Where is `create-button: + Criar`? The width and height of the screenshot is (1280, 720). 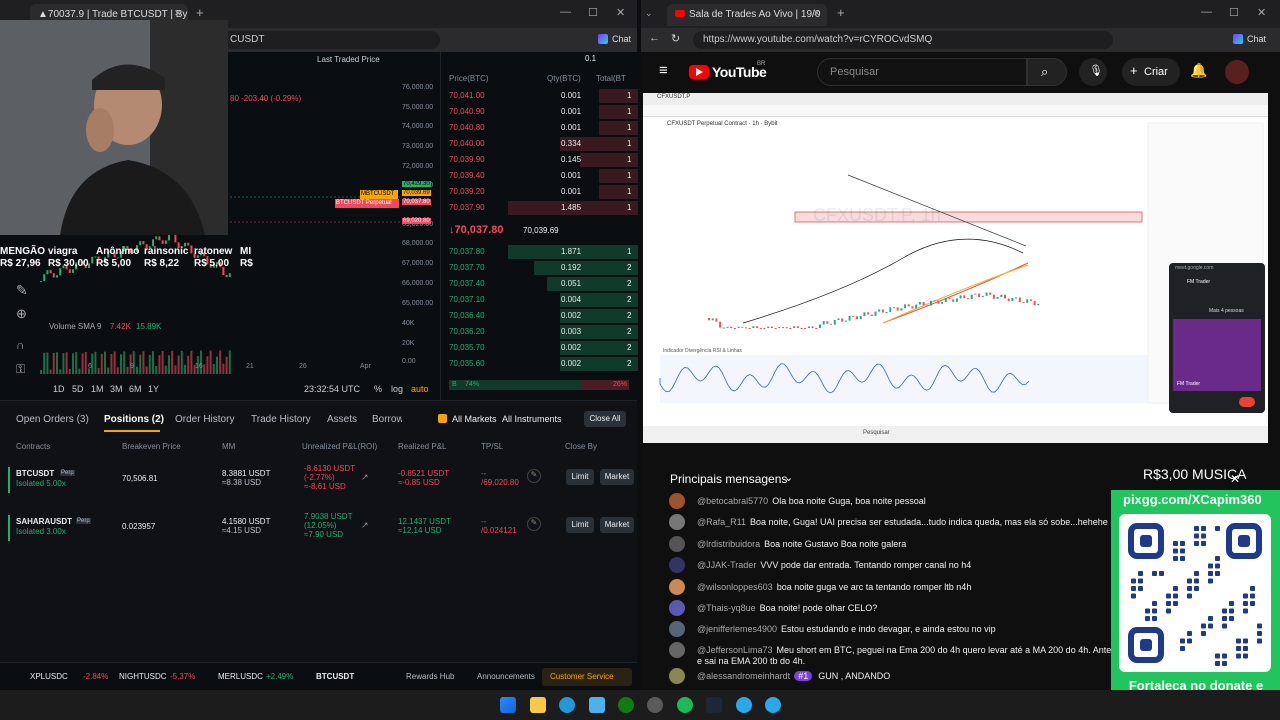
create-button: + Criar is located at coordinates (1151, 72).